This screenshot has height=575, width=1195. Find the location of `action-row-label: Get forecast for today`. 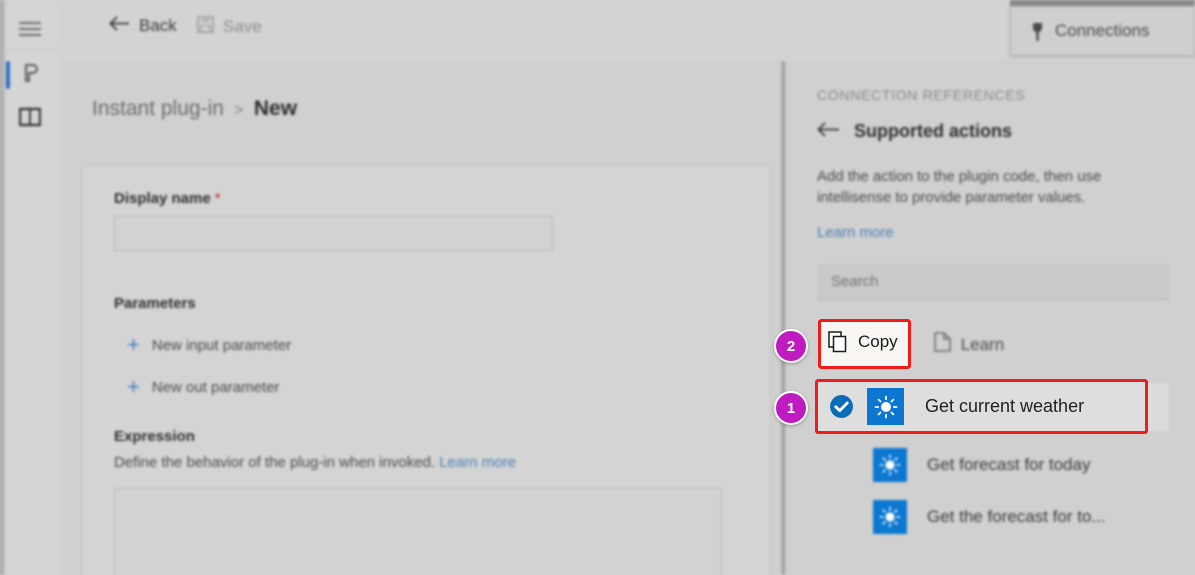

action-row-label: Get forecast for today is located at coordinates (1009, 464).